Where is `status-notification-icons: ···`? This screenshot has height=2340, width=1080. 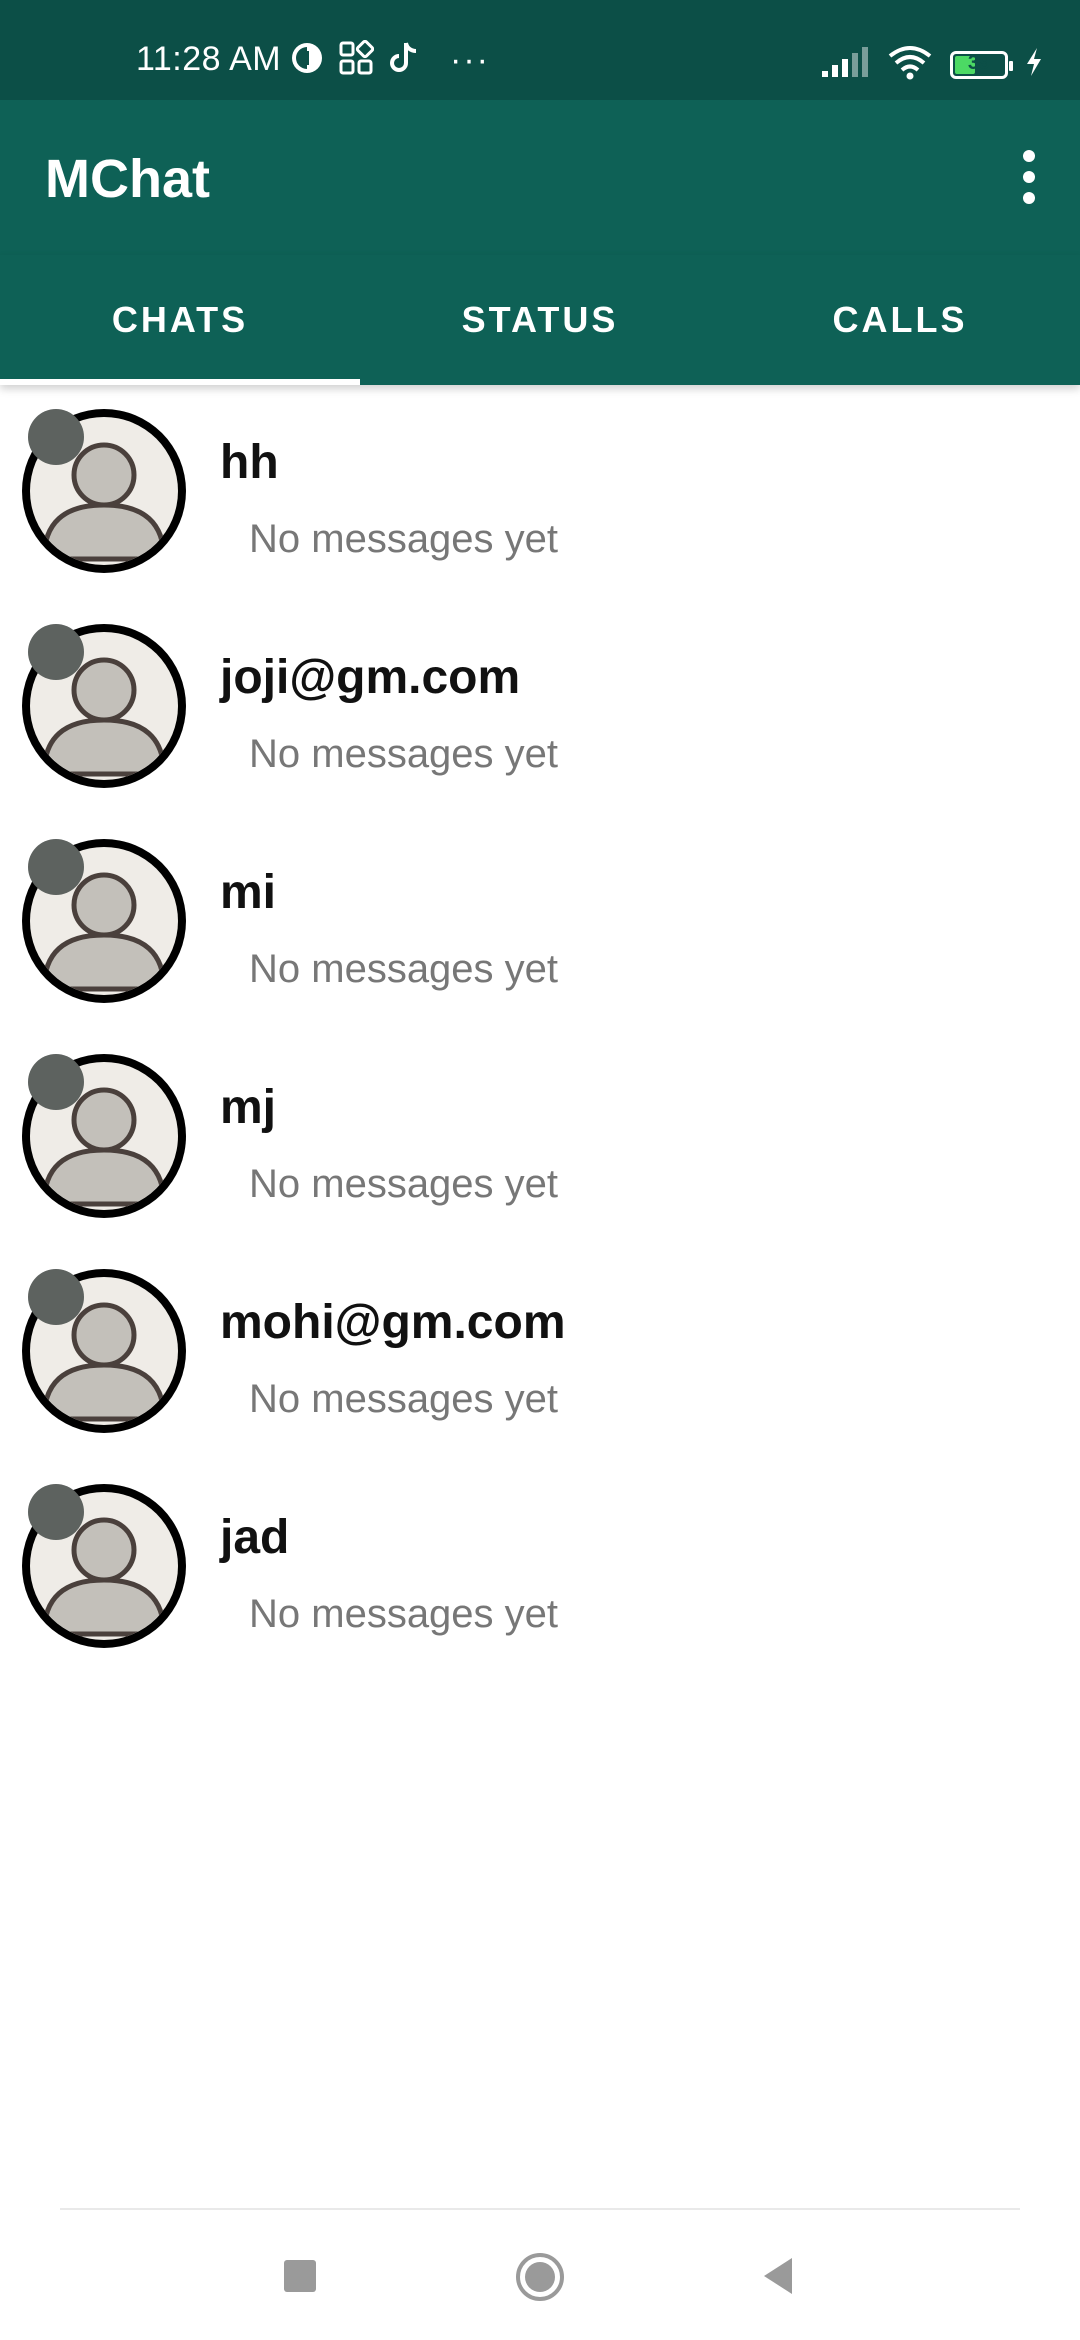 status-notification-icons: ··· is located at coordinates (390, 60).